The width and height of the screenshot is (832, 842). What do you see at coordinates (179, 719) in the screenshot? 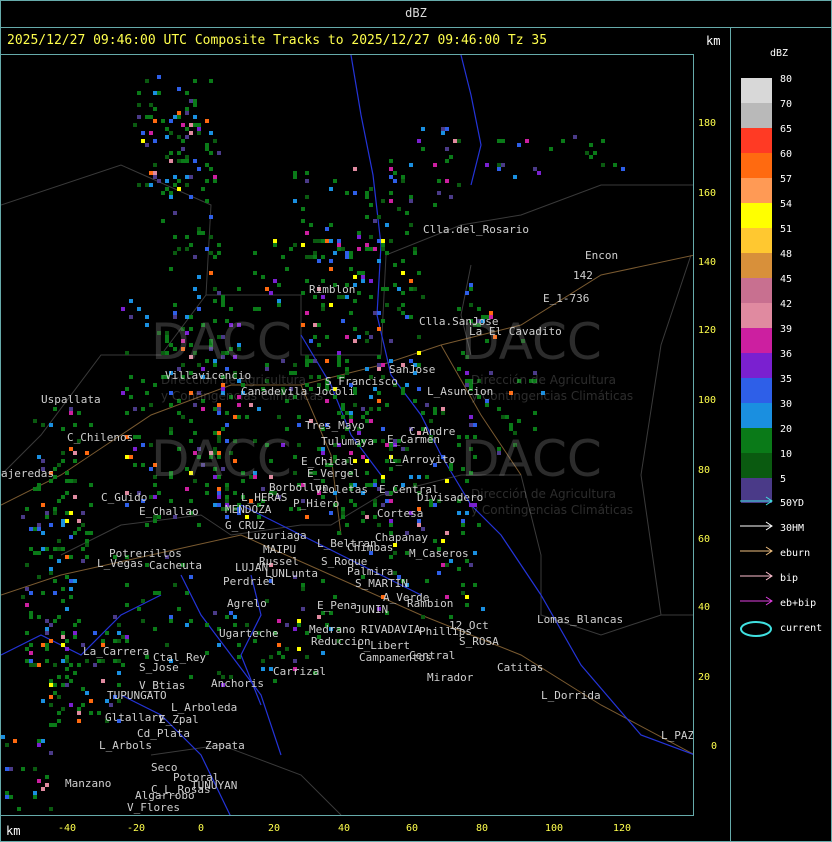
I see `town-label: E_Zpal` at bounding box center [179, 719].